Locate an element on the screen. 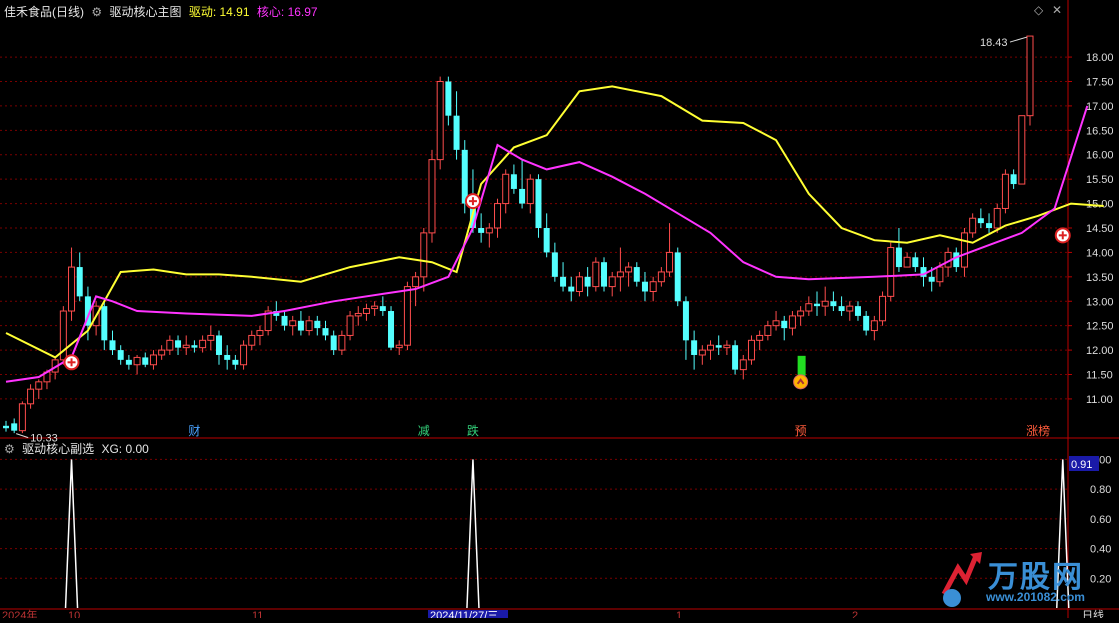 Image resolution: width=1119 pixels, height=623 pixels. event-marker: 涨榜 is located at coordinates (1038, 430).